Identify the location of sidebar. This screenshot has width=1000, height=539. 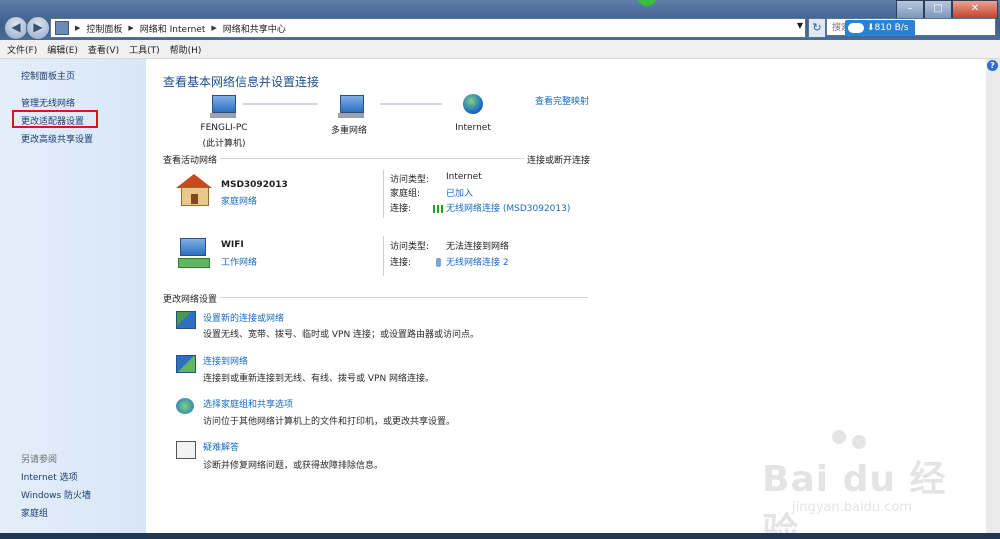
(73, 299).